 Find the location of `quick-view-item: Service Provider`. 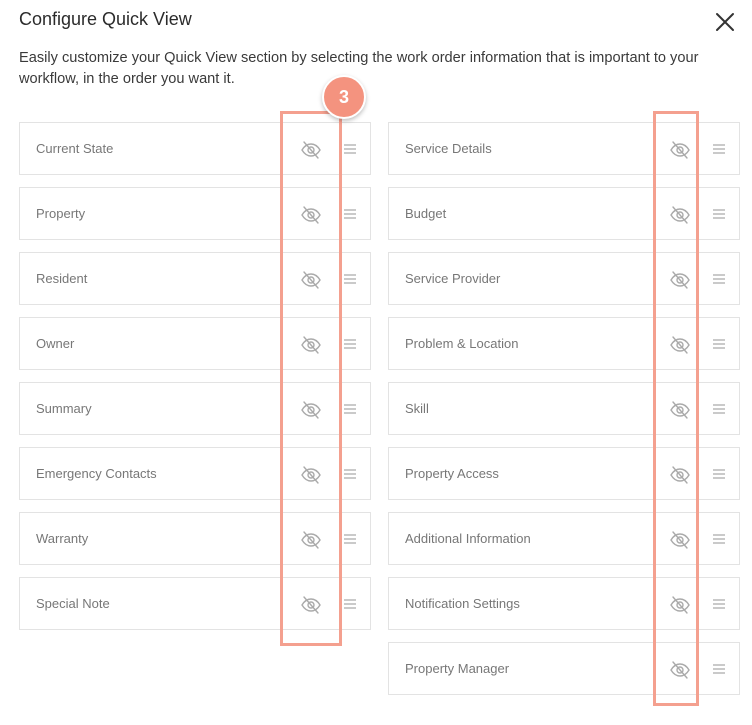

quick-view-item: Service Provider is located at coordinates (564, 278).